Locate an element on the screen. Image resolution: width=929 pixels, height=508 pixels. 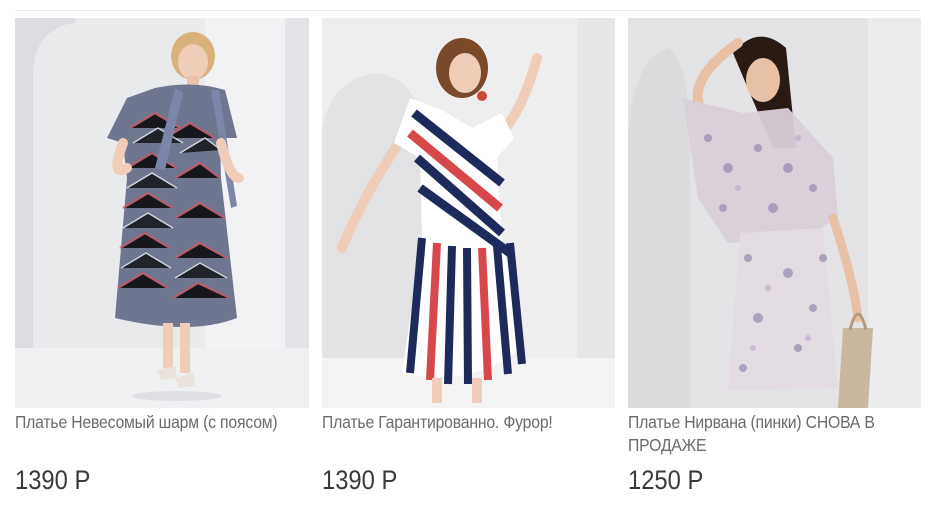
top-divider is located at coordinates (467, 10).